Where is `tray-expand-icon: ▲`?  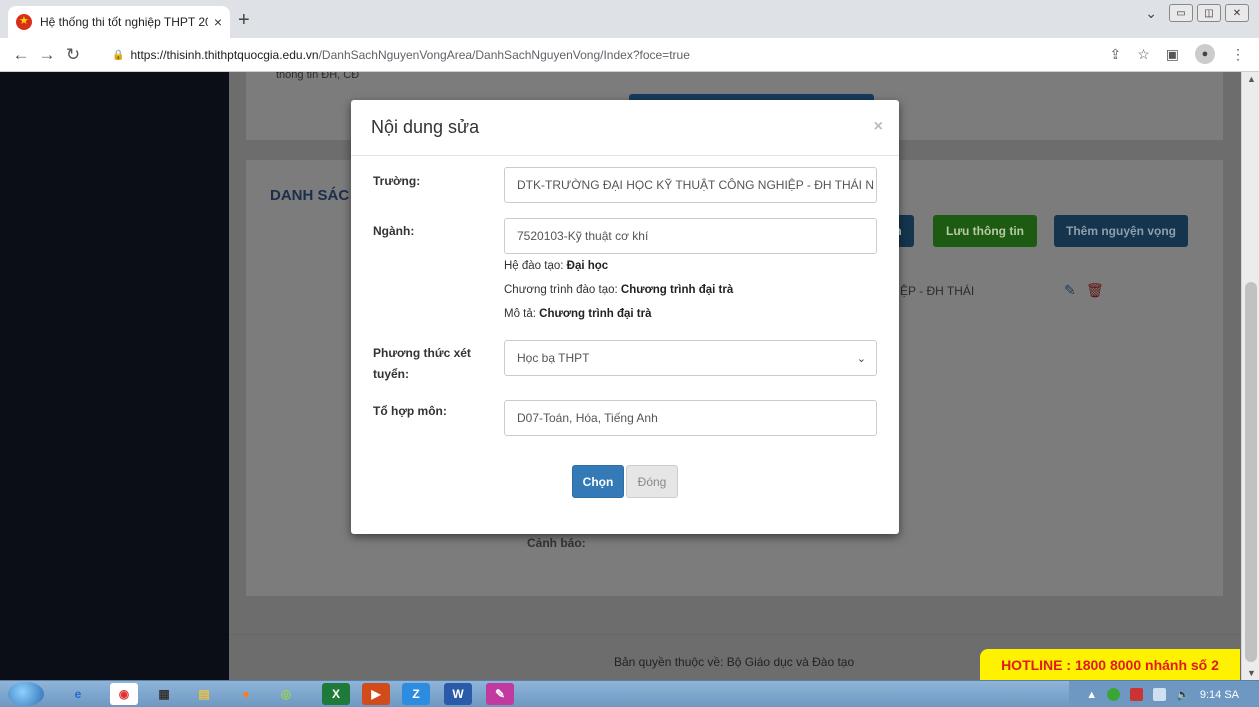
tray-expand-icon: ▲ is located at coordinates (1091, 695).